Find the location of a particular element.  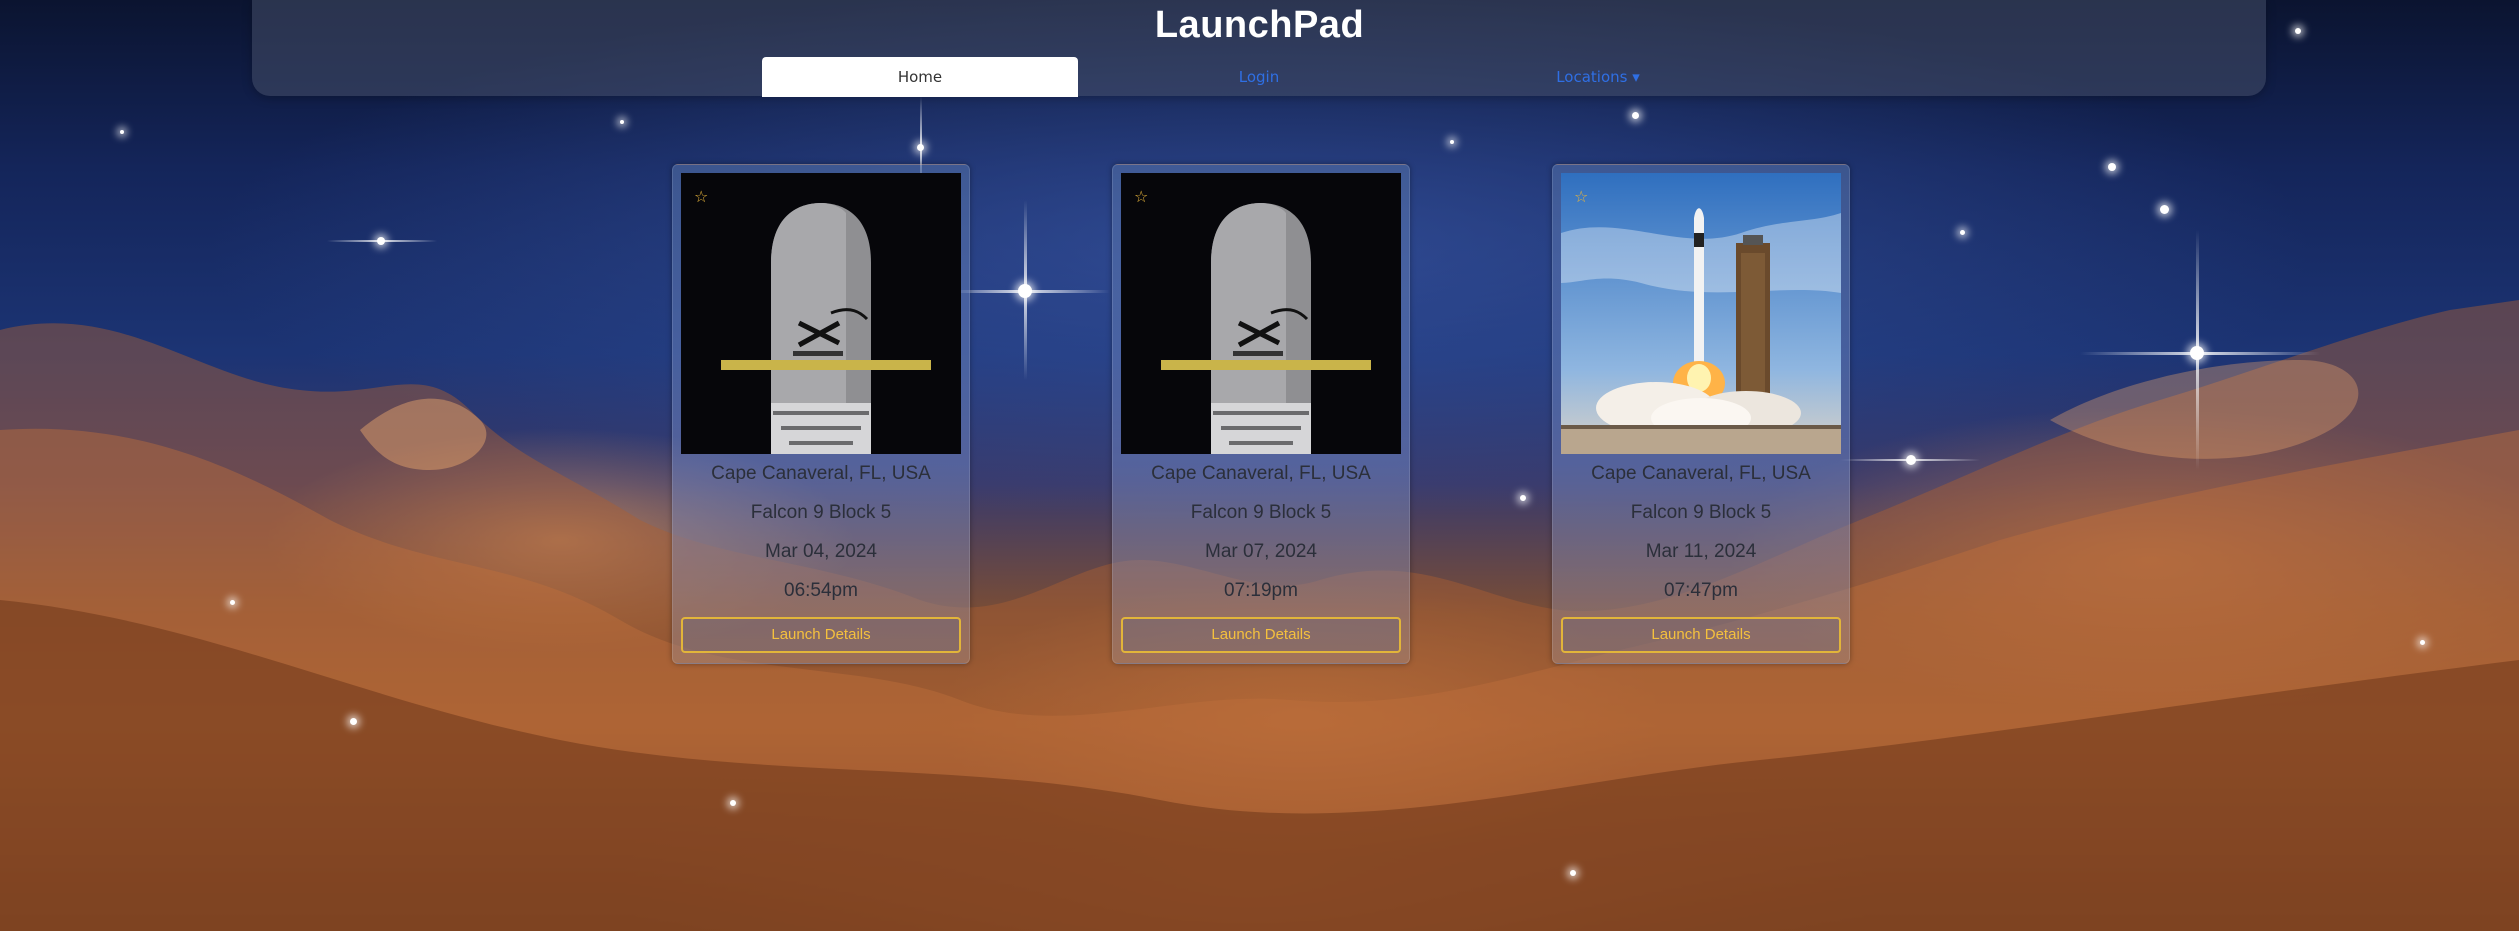

launch-date: Mar 07, 2024 is located at coordinates (1261, 551).